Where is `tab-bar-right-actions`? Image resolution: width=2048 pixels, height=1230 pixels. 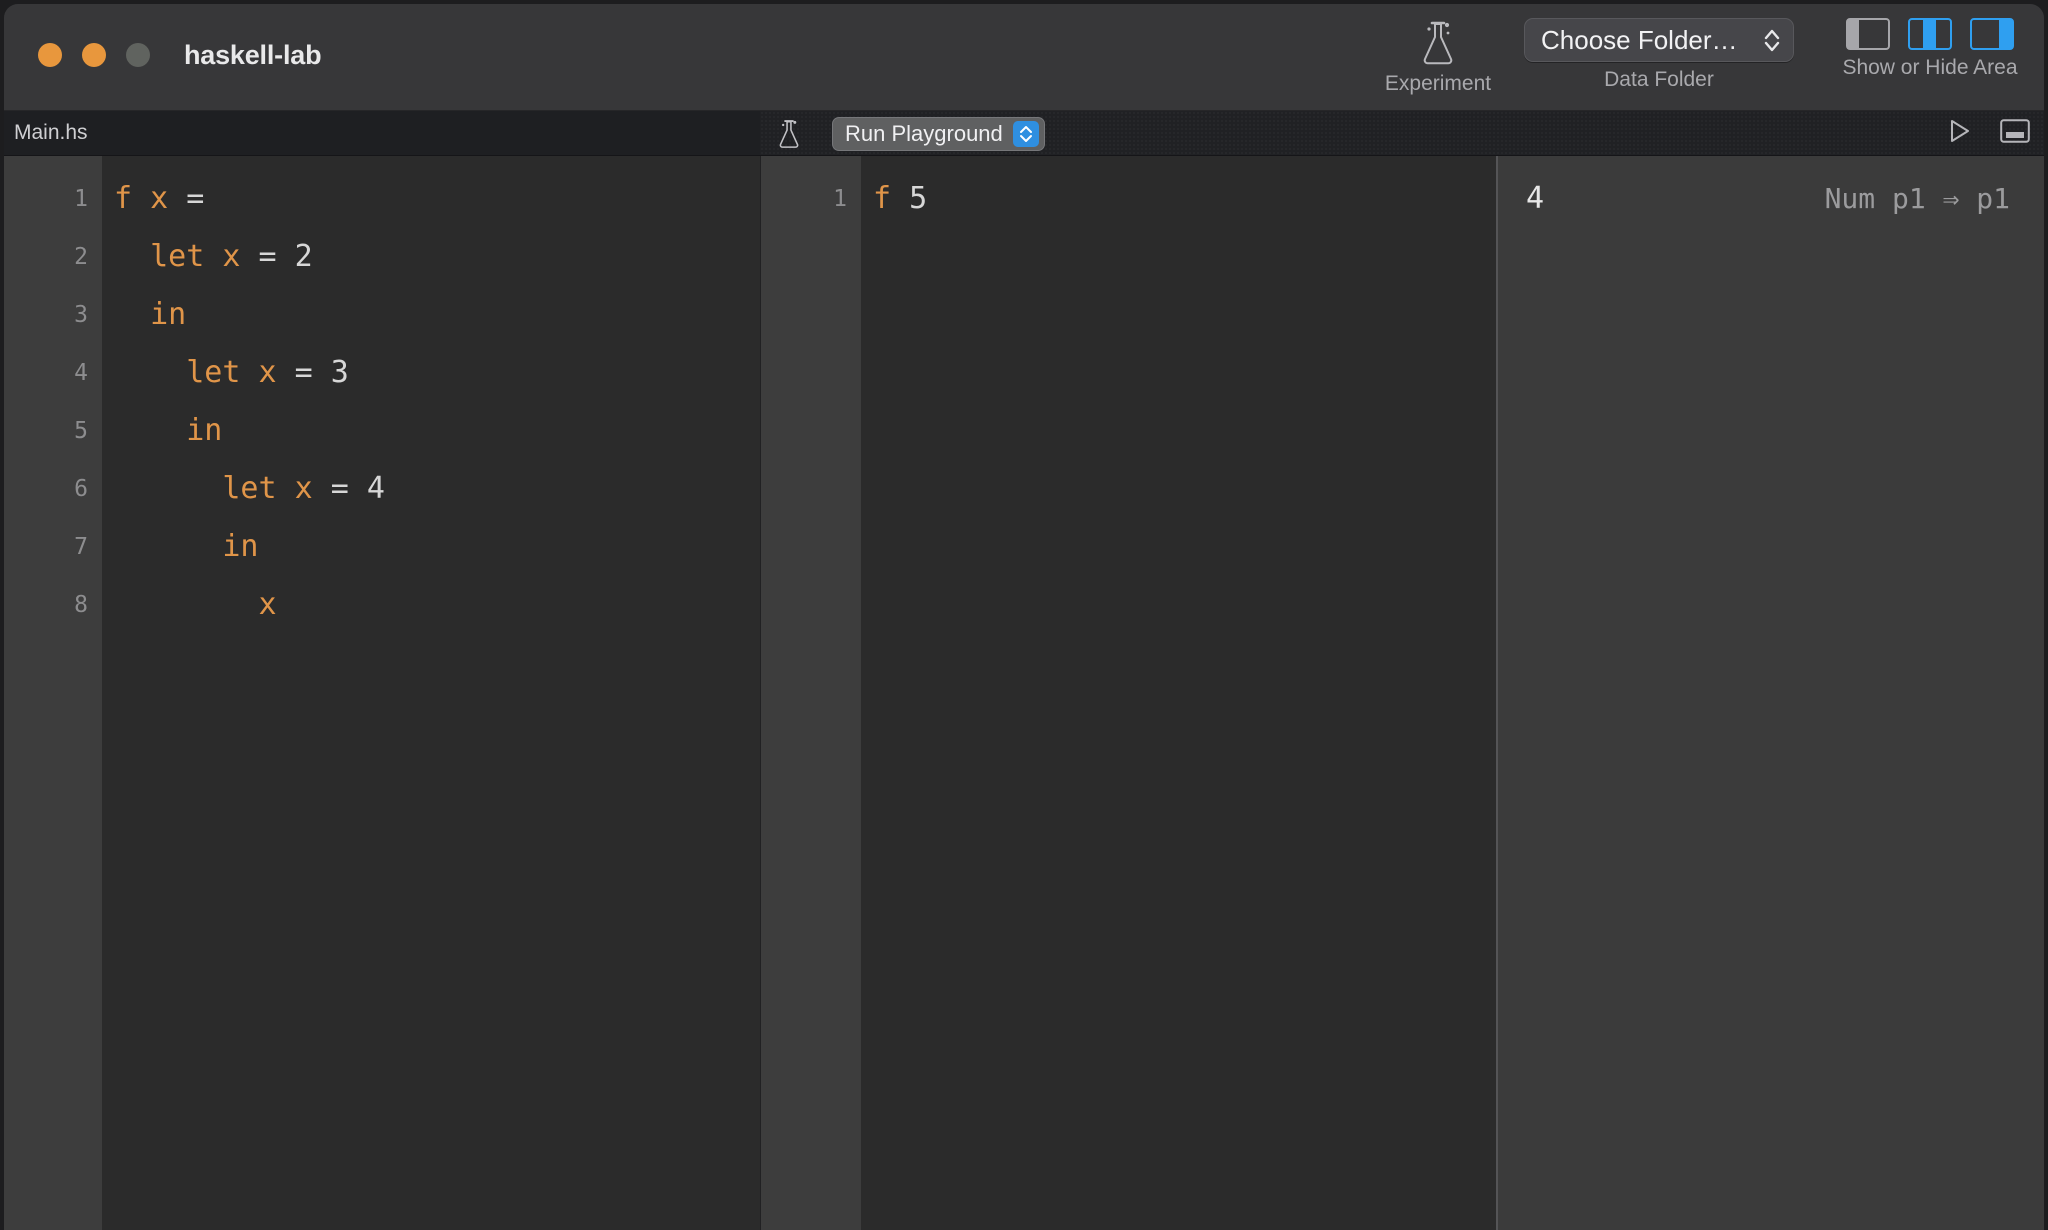 tab-bar-right-actions is located at coordinates (1988, 133).